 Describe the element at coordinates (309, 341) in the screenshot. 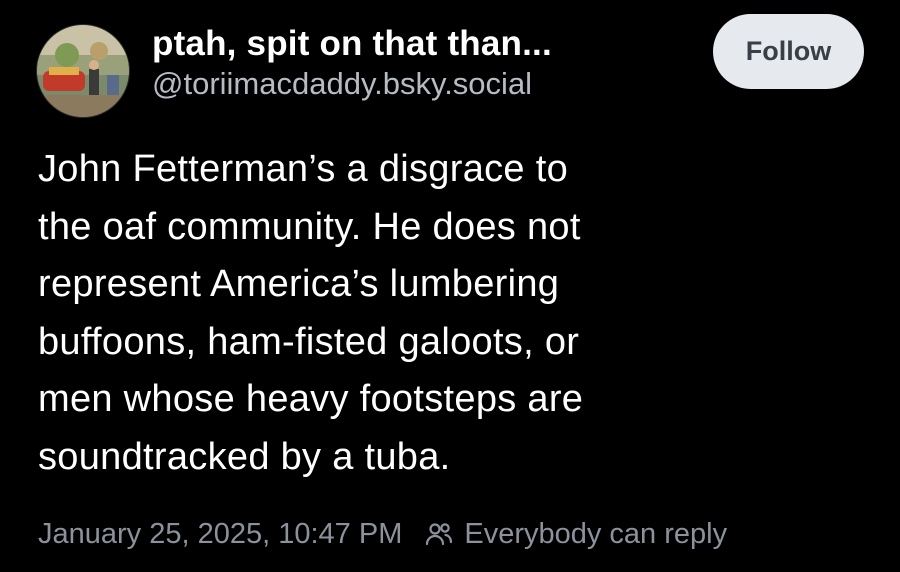

I see `post-text-line: buffoons, ham-fisted galoots, or` at that location.